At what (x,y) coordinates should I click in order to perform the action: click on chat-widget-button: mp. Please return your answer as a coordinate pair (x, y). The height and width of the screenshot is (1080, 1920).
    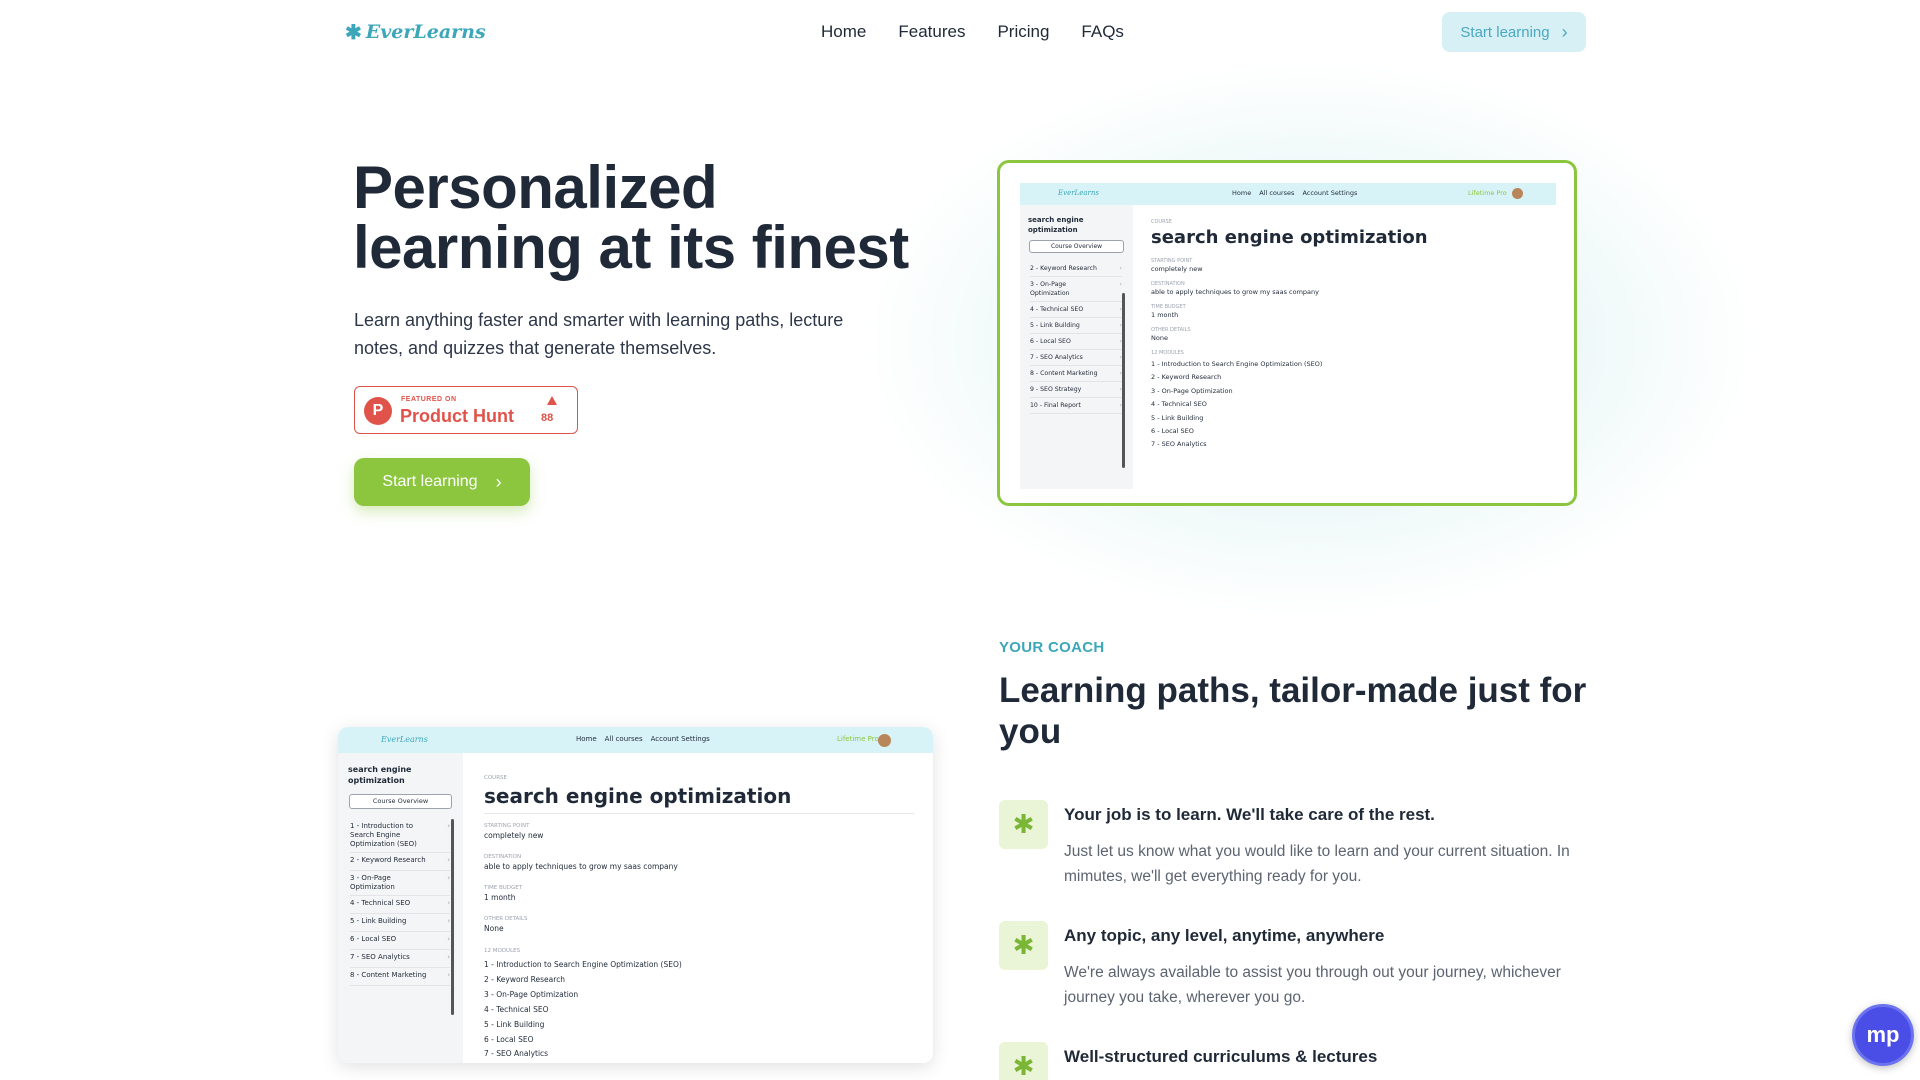
    Looking at the image, I should click on (1883, 1035).